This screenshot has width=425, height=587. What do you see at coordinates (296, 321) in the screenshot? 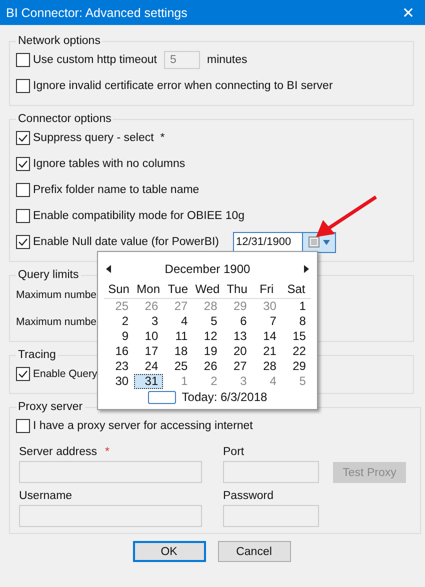
I see `calendar-day: 8` at bounding box center [296, 321].